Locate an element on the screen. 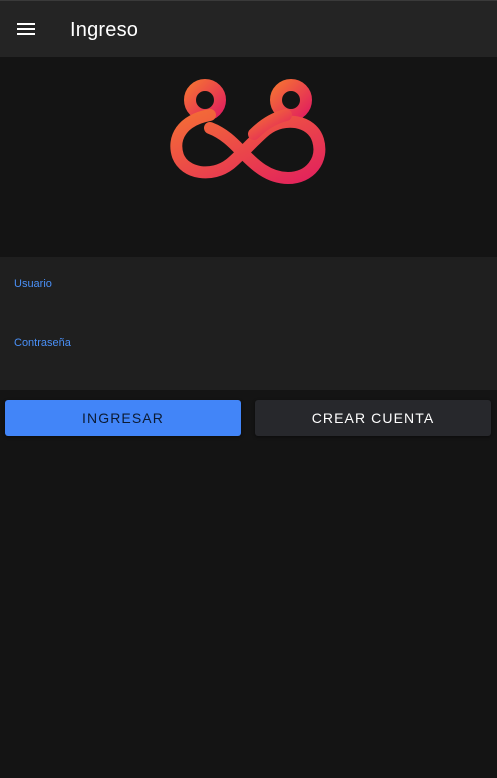 The image size is (497, 778). username-field: Usuario is located at coordinates (248, 296).